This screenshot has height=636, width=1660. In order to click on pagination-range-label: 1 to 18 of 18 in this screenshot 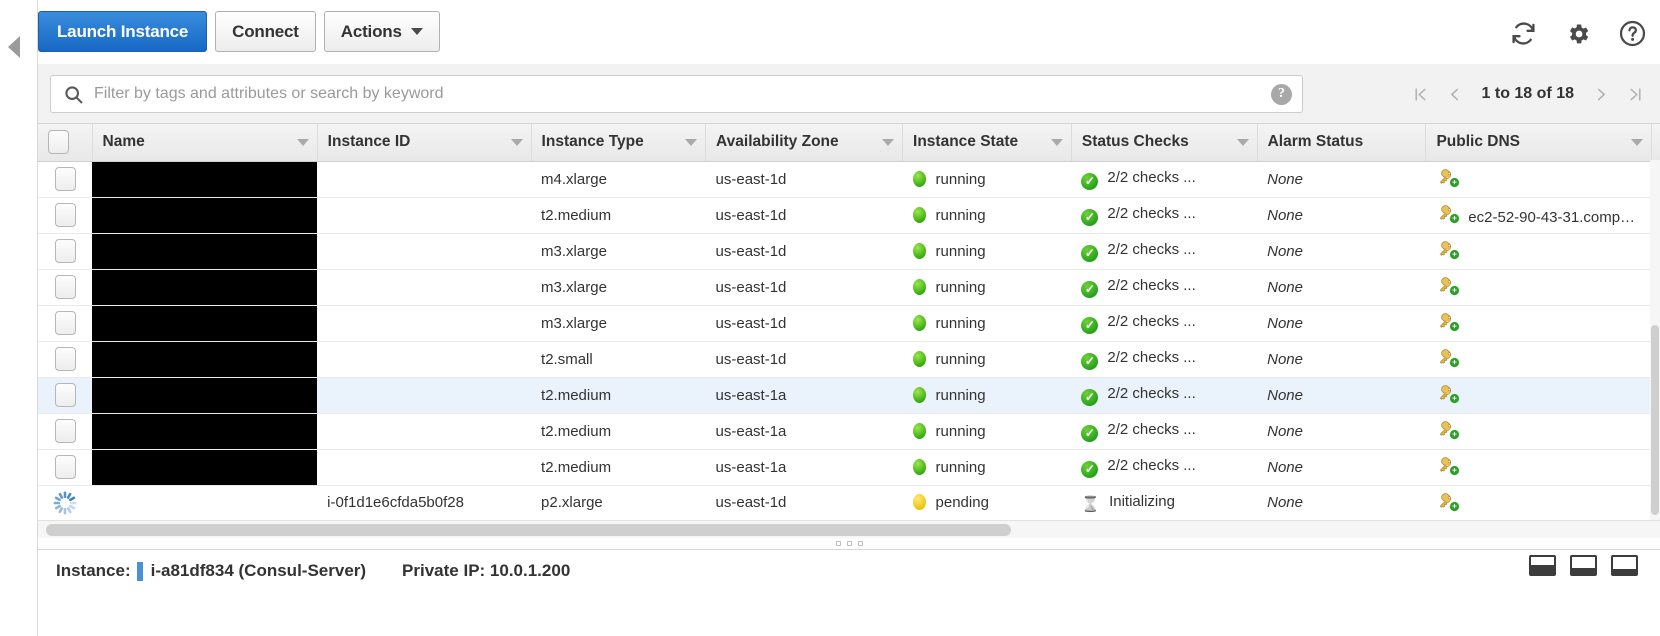, I will do `click(1527, 93)`.